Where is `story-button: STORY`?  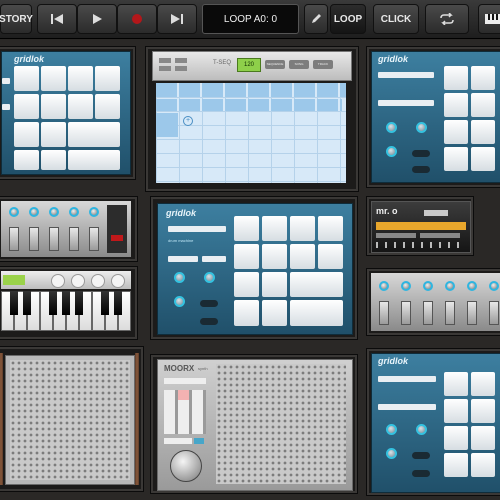
story-button: STORY is located at coordinates (16, 19).